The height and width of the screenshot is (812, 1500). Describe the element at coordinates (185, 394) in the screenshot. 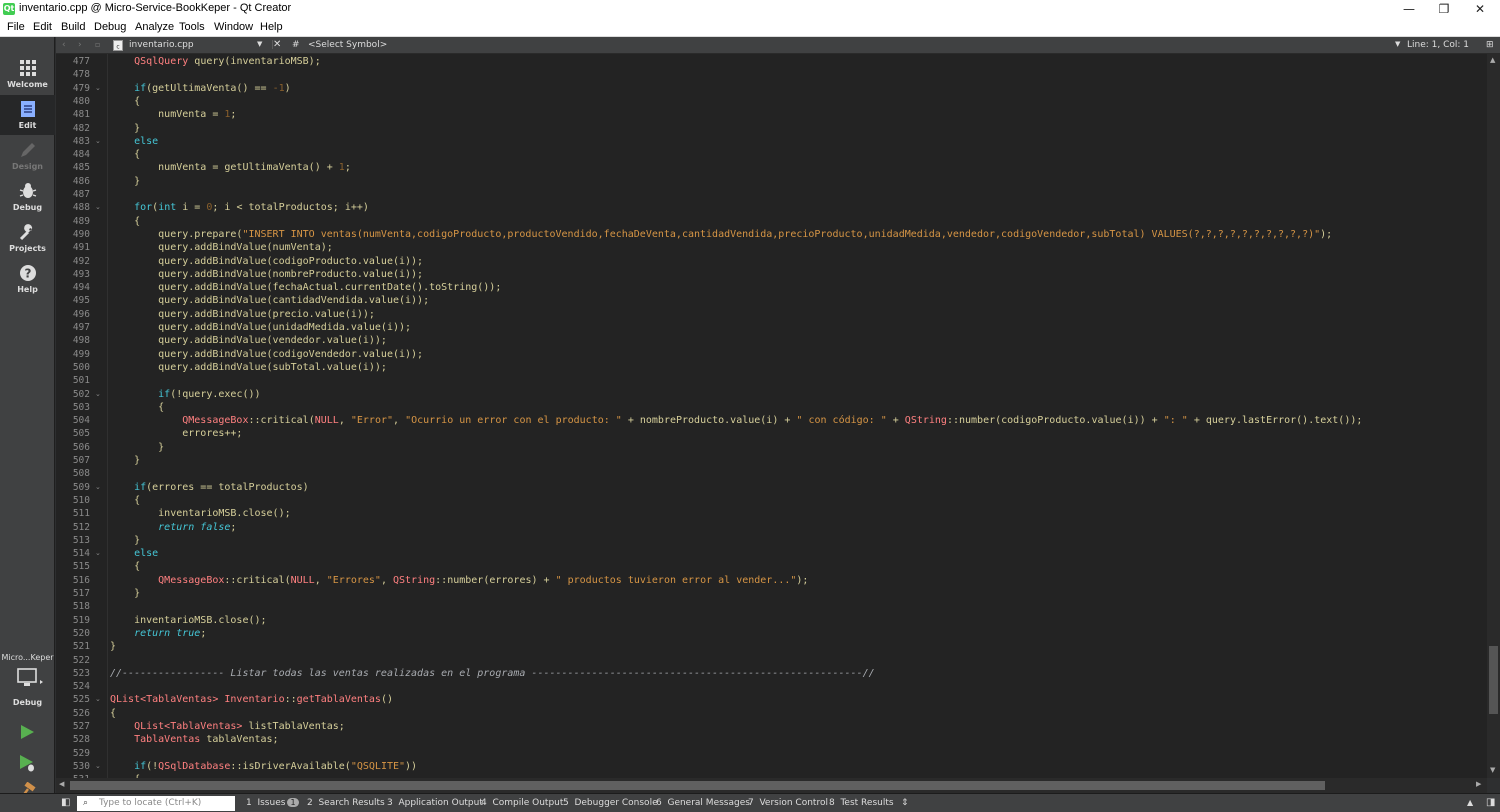

I see `code-line: if(!query.exec())` at that location.